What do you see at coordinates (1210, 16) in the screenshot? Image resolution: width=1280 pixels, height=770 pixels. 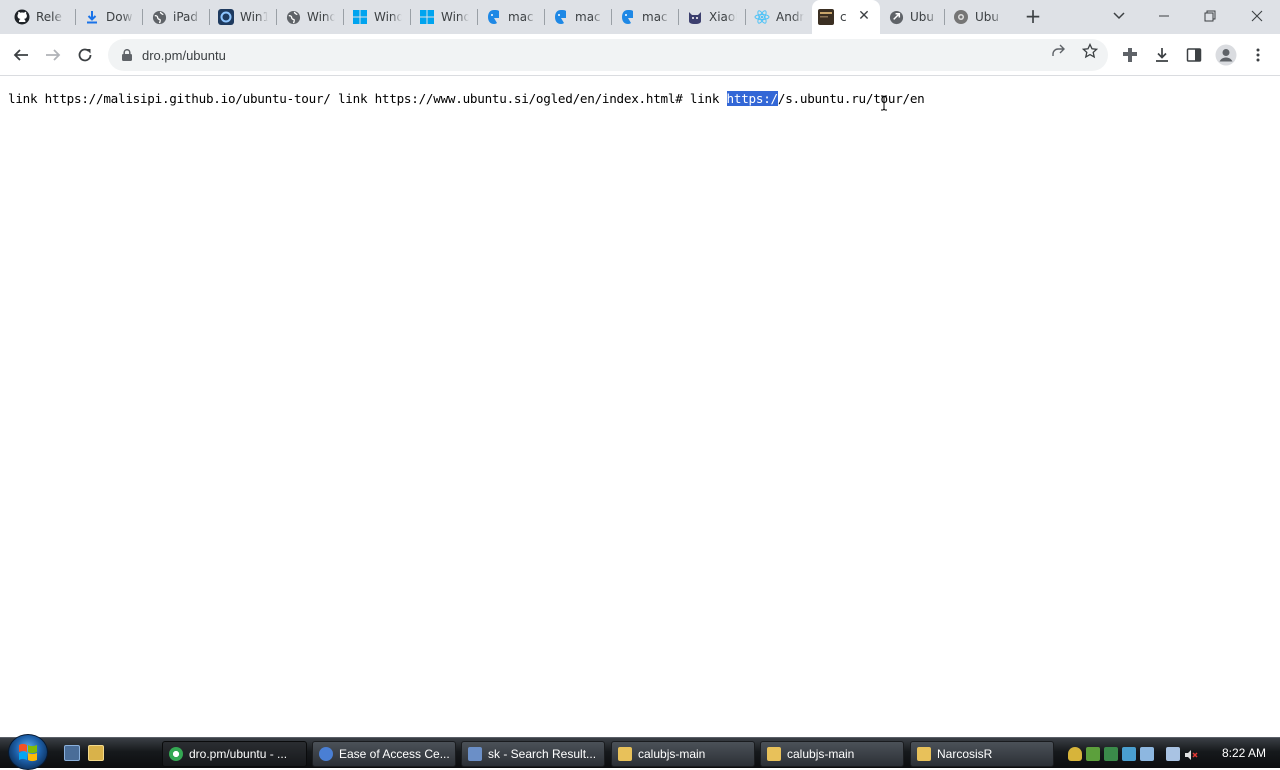 I see `restore-button` at bounding box center [1210, 16].